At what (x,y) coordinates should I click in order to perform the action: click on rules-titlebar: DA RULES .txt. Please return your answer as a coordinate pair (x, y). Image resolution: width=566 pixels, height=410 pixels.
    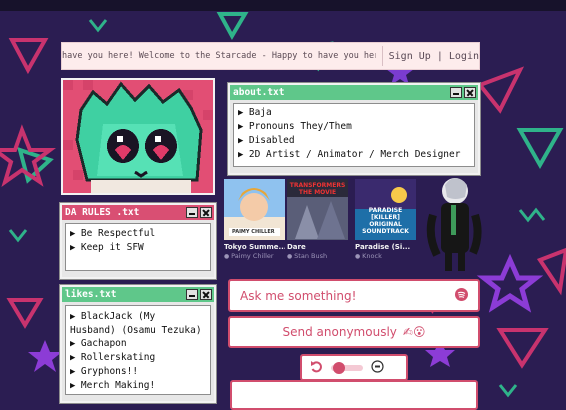
    Looking at the image, I should click on (138, 212).